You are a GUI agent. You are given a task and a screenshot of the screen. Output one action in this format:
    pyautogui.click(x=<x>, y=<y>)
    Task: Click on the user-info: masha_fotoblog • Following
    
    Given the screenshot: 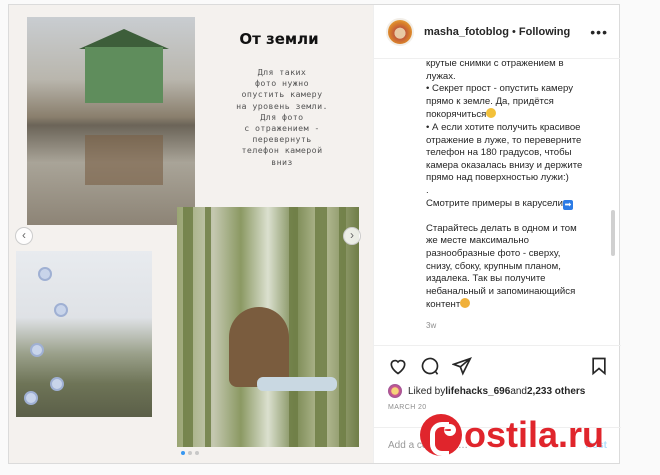 What is the action you would take?
    pyautogui.click(x=497, y=32)
    